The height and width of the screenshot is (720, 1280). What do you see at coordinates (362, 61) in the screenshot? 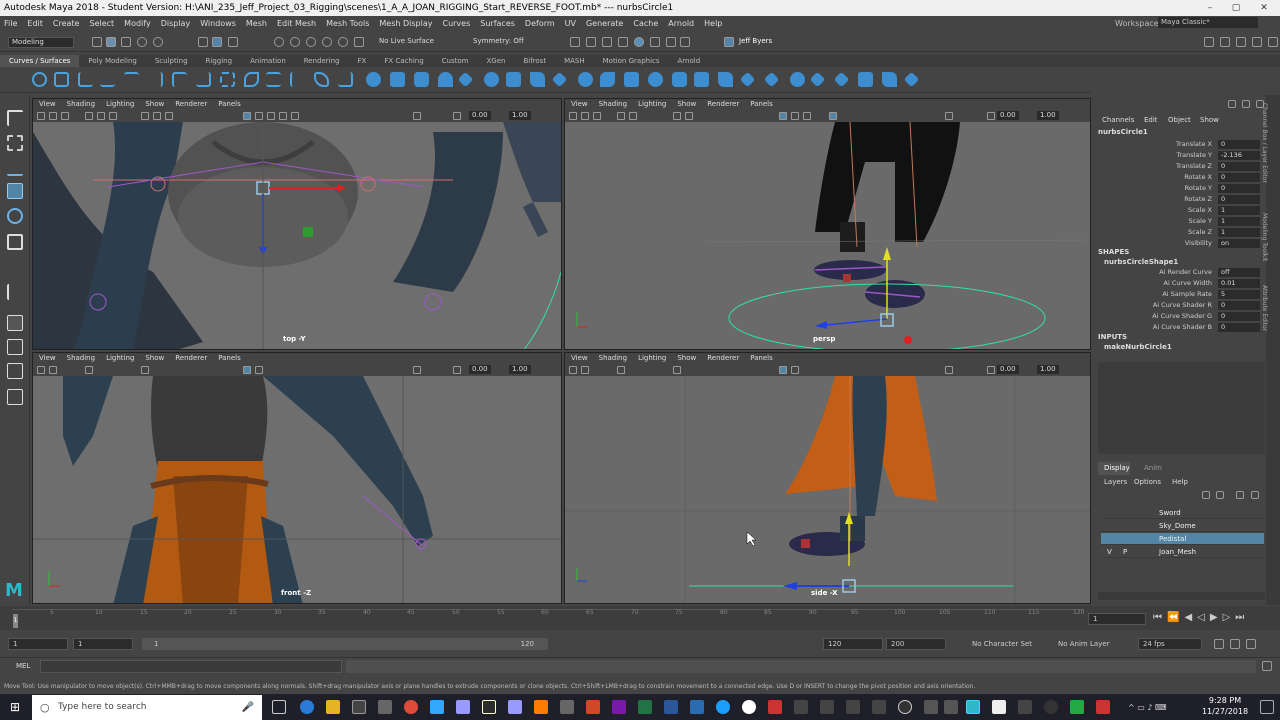
I see `shelf-tab-fx: FX` at bounding box center [362, 61].